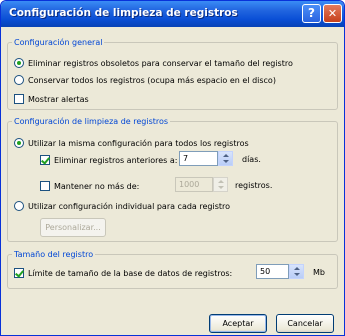 The height and width of the screenshot is (336, 345). Describe the element at coordinates (311, 13) in the screenshot. I see `help-button: ?` at that location.